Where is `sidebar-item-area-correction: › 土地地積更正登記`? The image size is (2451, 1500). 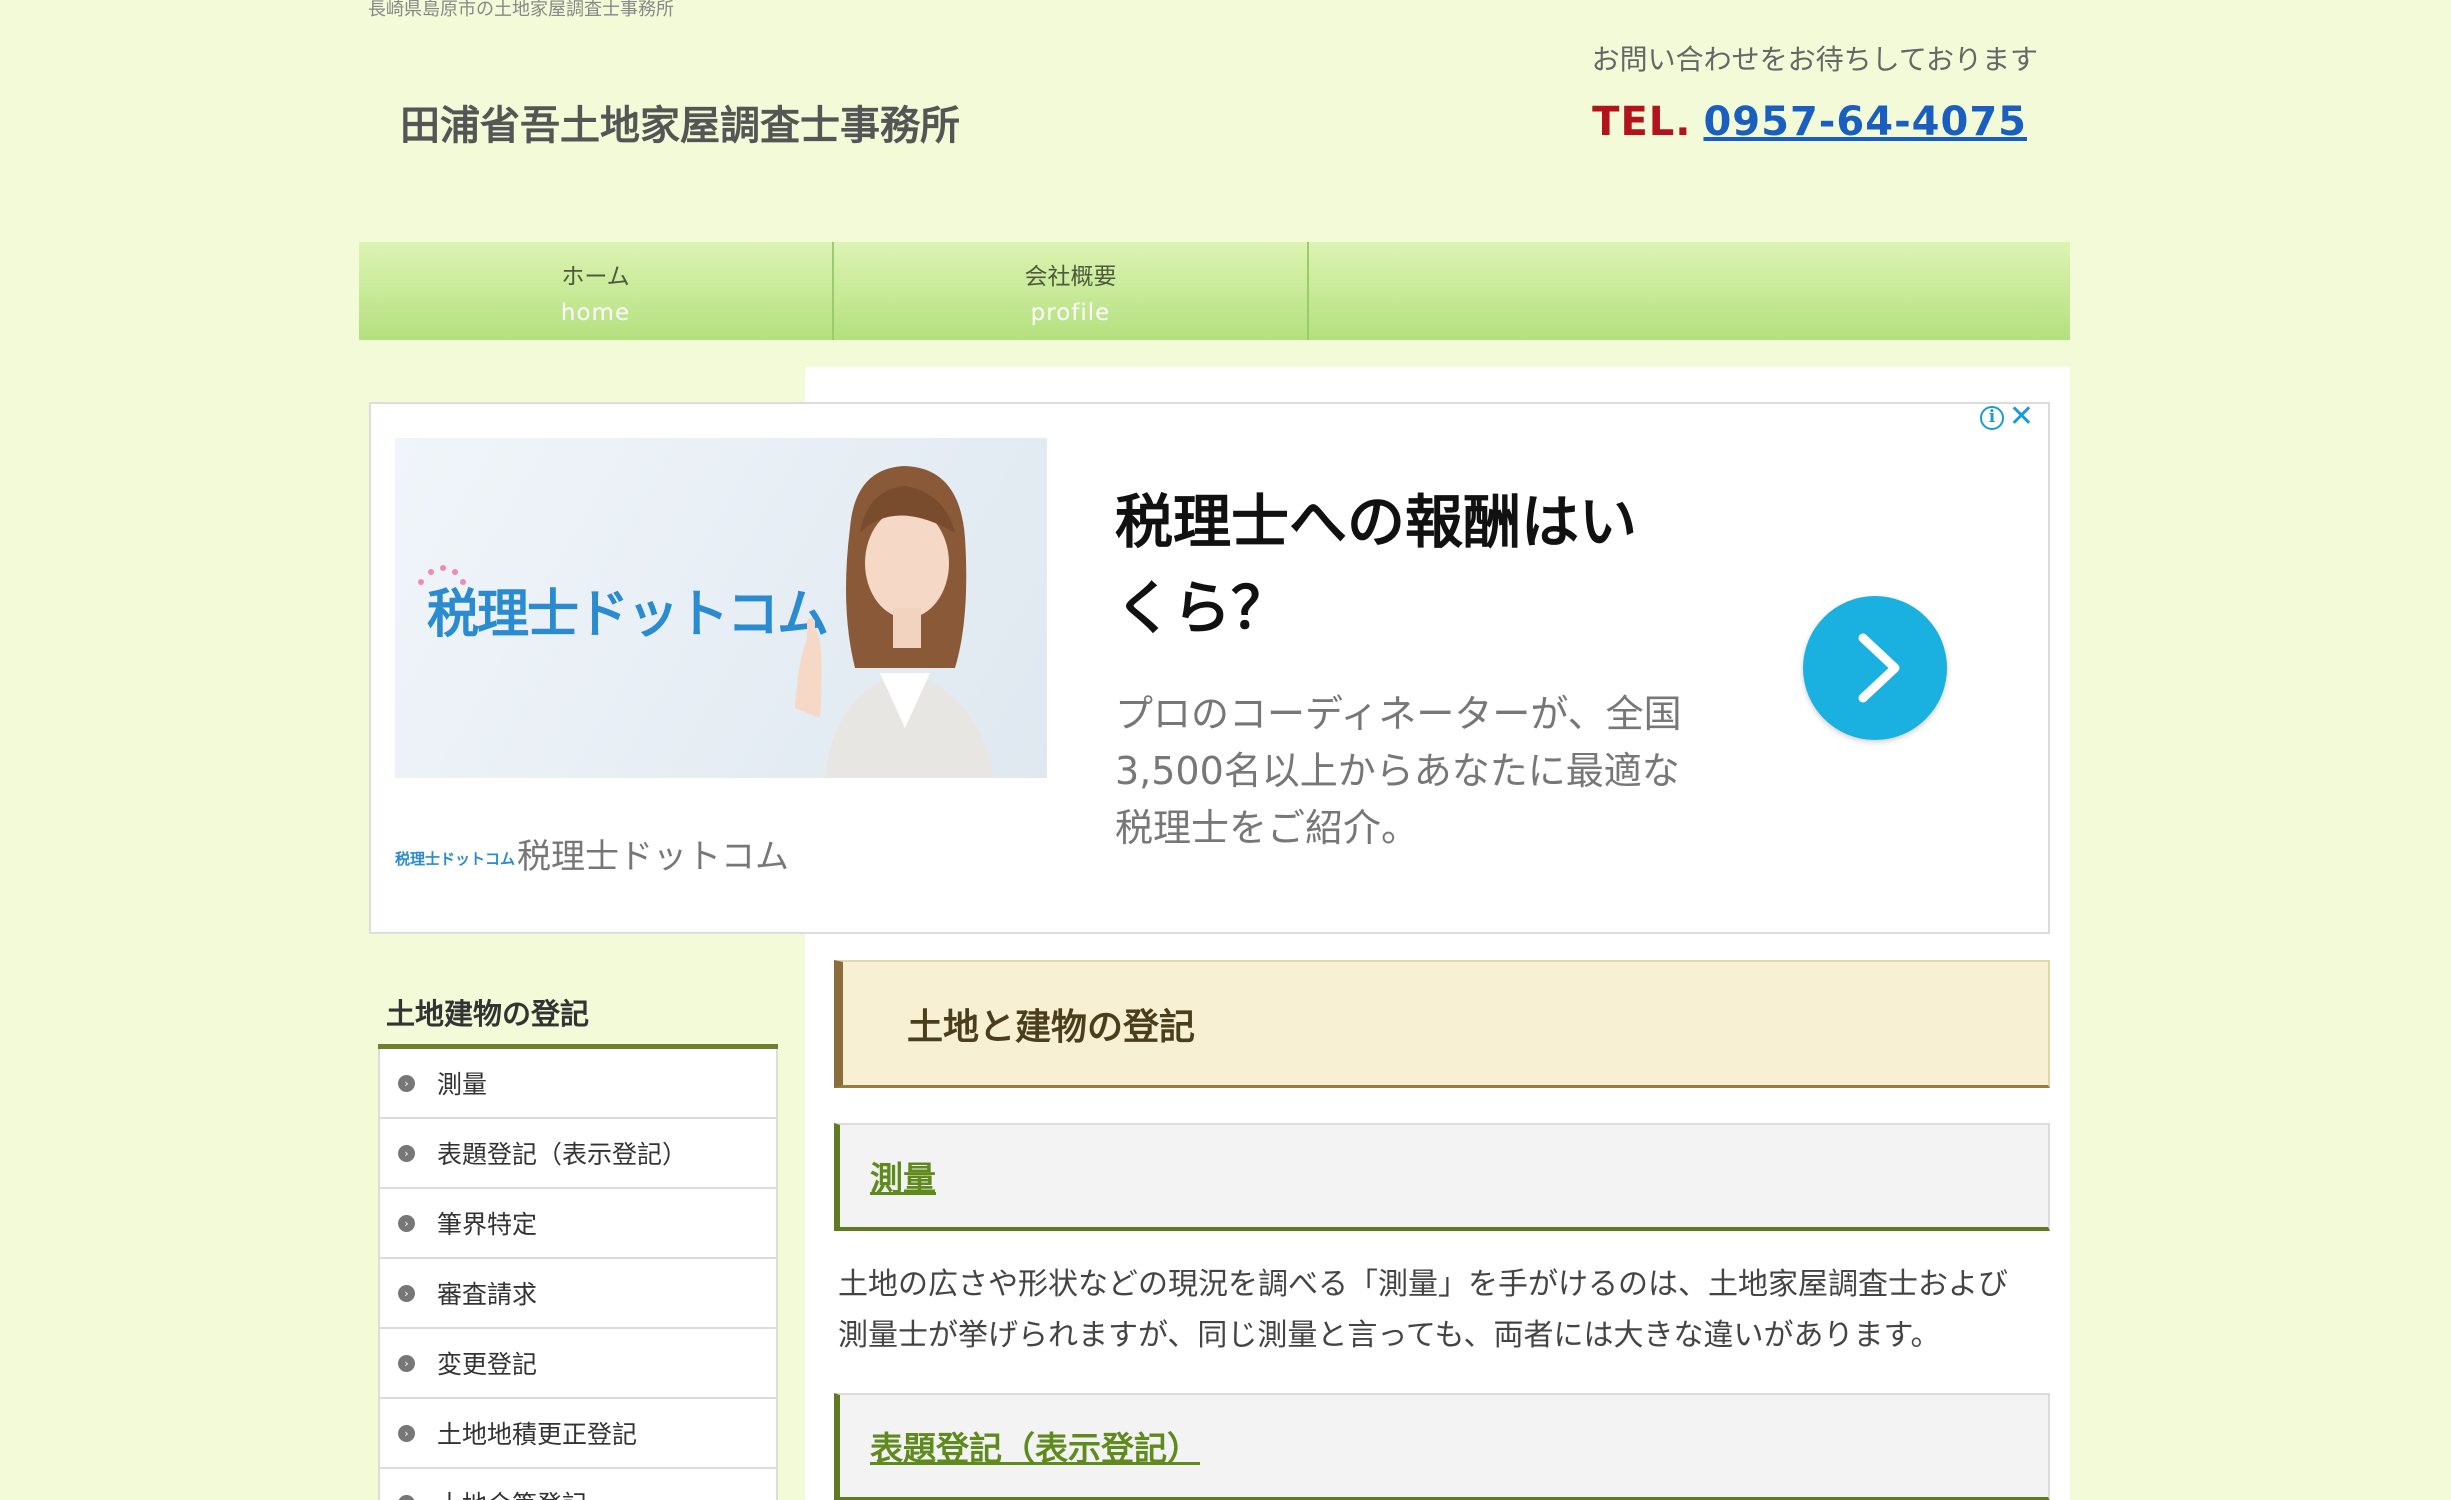
sidebar-item-area-correction: › 土地地積更正登記 is located at coordinates (578, 1434).